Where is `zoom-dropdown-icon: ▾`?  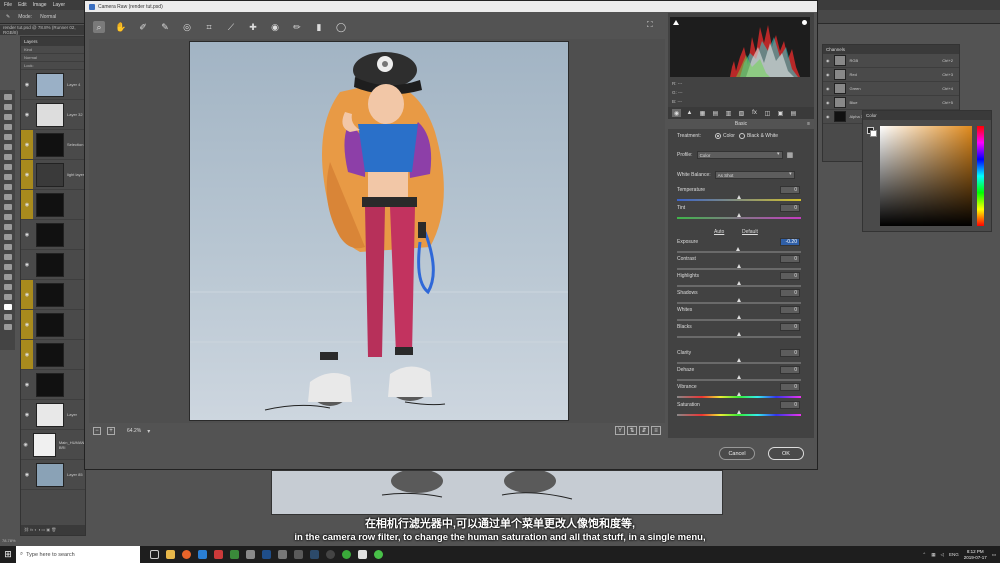 zoom-dropdown-icon: ▾ is located at coordinates (148, 431).